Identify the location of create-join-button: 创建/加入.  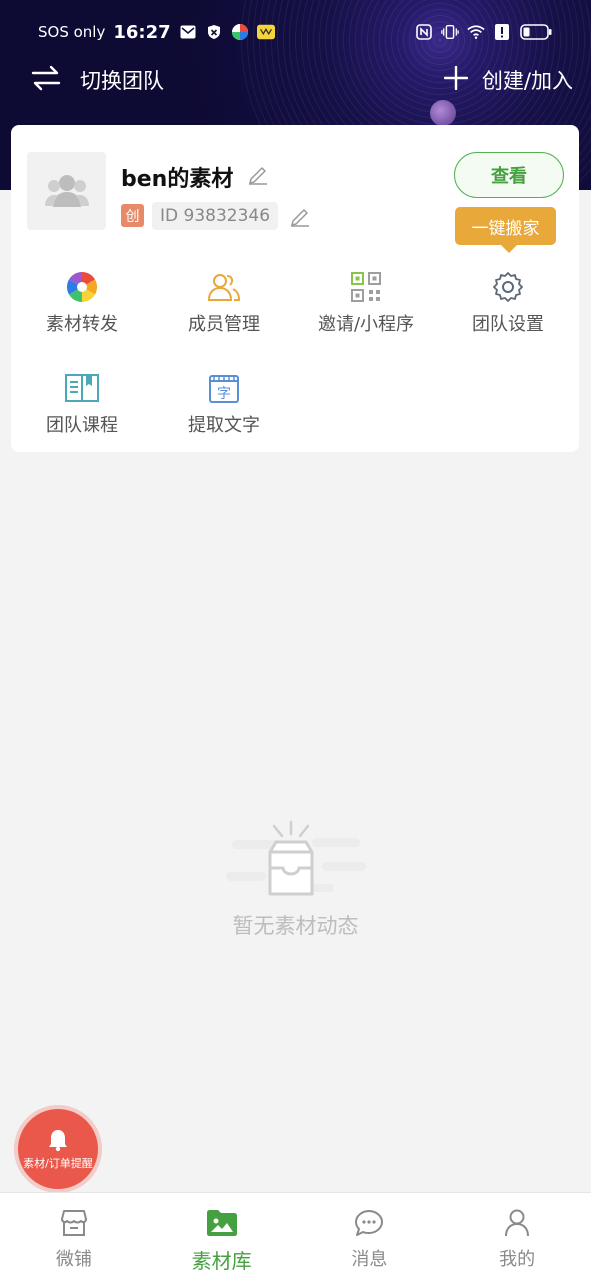
(508, 80).